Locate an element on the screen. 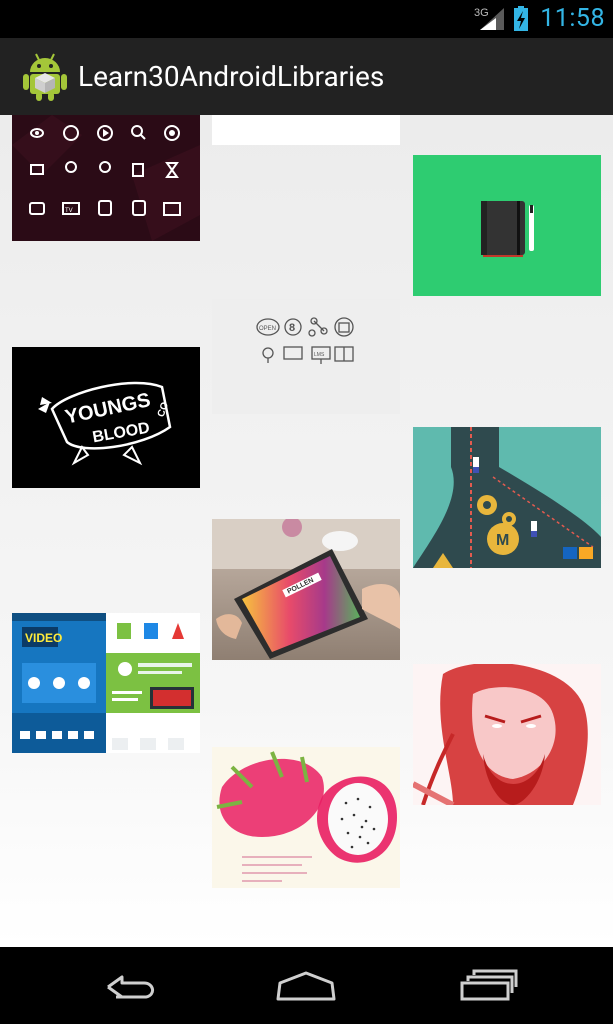 Image resolution: width=613 pixels, height=1024 pixels. signal-icon: 3G is located at coordinates (489, 18).